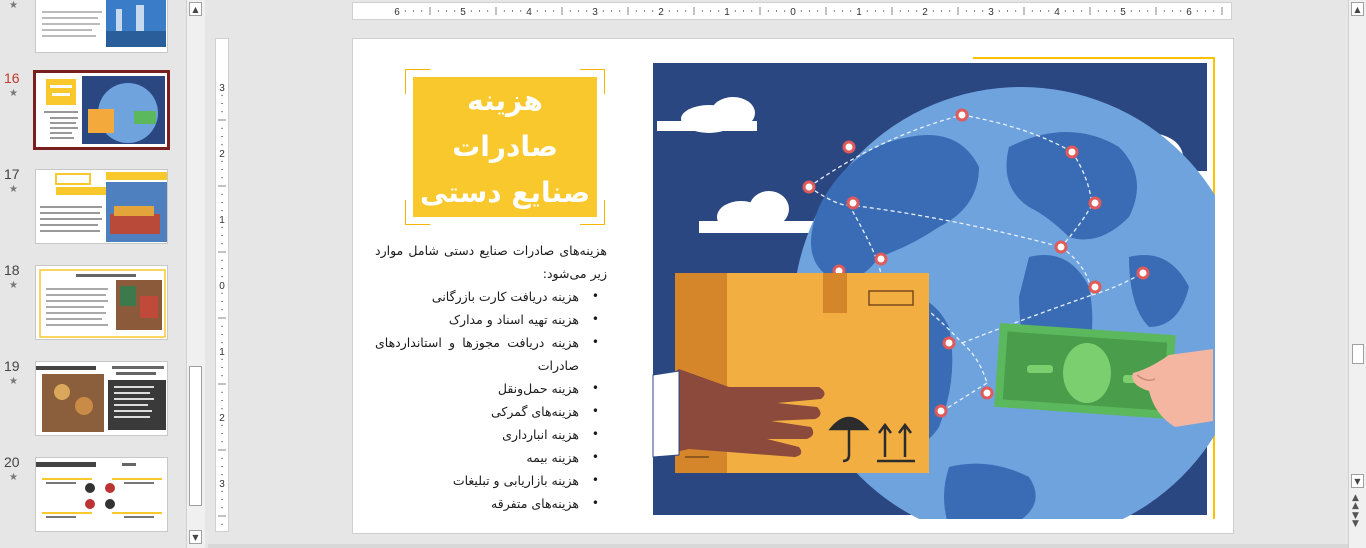 Image resolution: width=1366 pixels, height=548 pixels. I want to click on list-item: هزینه بیمه, so click(491, 457).